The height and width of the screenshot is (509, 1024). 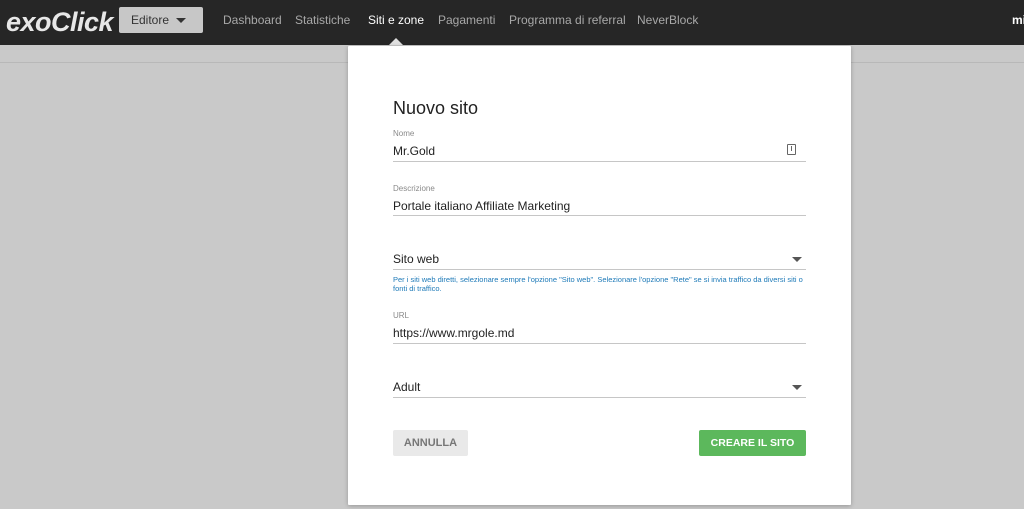 I want to click on active-nav-indicator, so click(x=396, y=41).